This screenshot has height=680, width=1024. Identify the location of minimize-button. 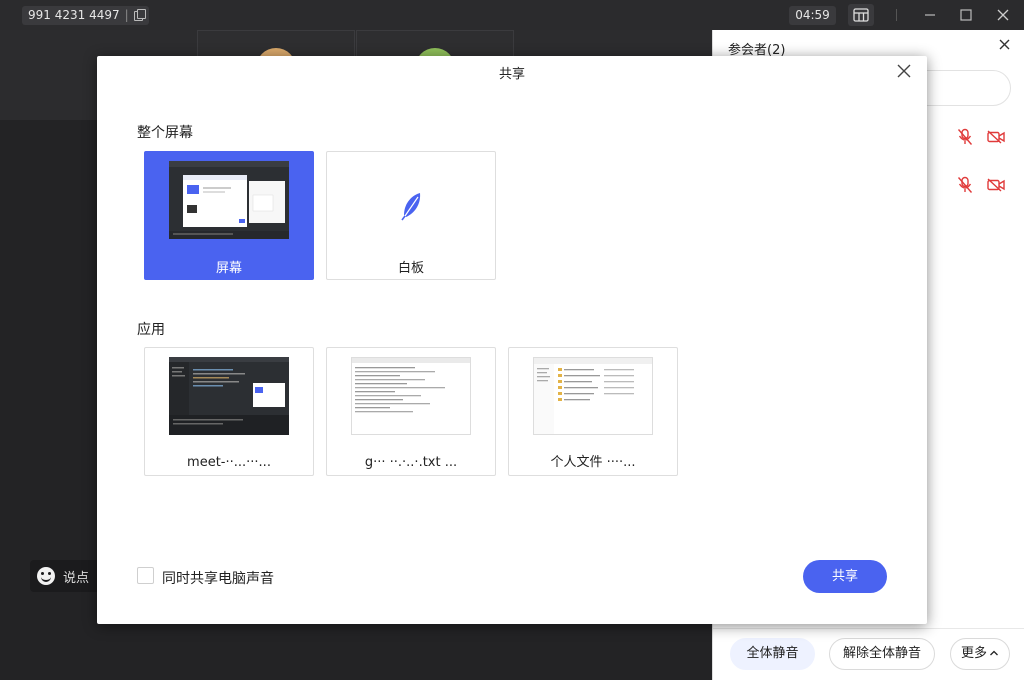
(930, 15).